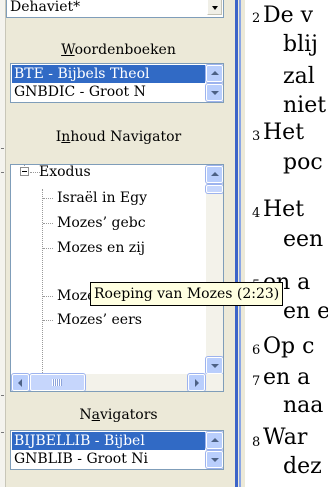 The image size is (328, 487). Describe the element at coordinates (305, 311) in the screenshot. I see `verse-line: en e` at that location.